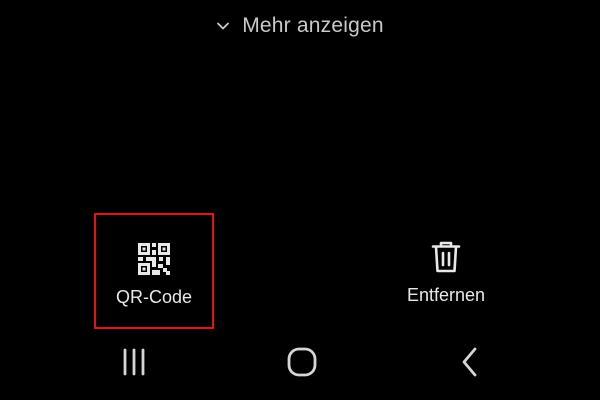 The height and width of the screenshot is (400, 600). Describe the element at coordinates (313, 25) in the screenshot. I see `show-more-label: Mehr anzeigen` at that location.